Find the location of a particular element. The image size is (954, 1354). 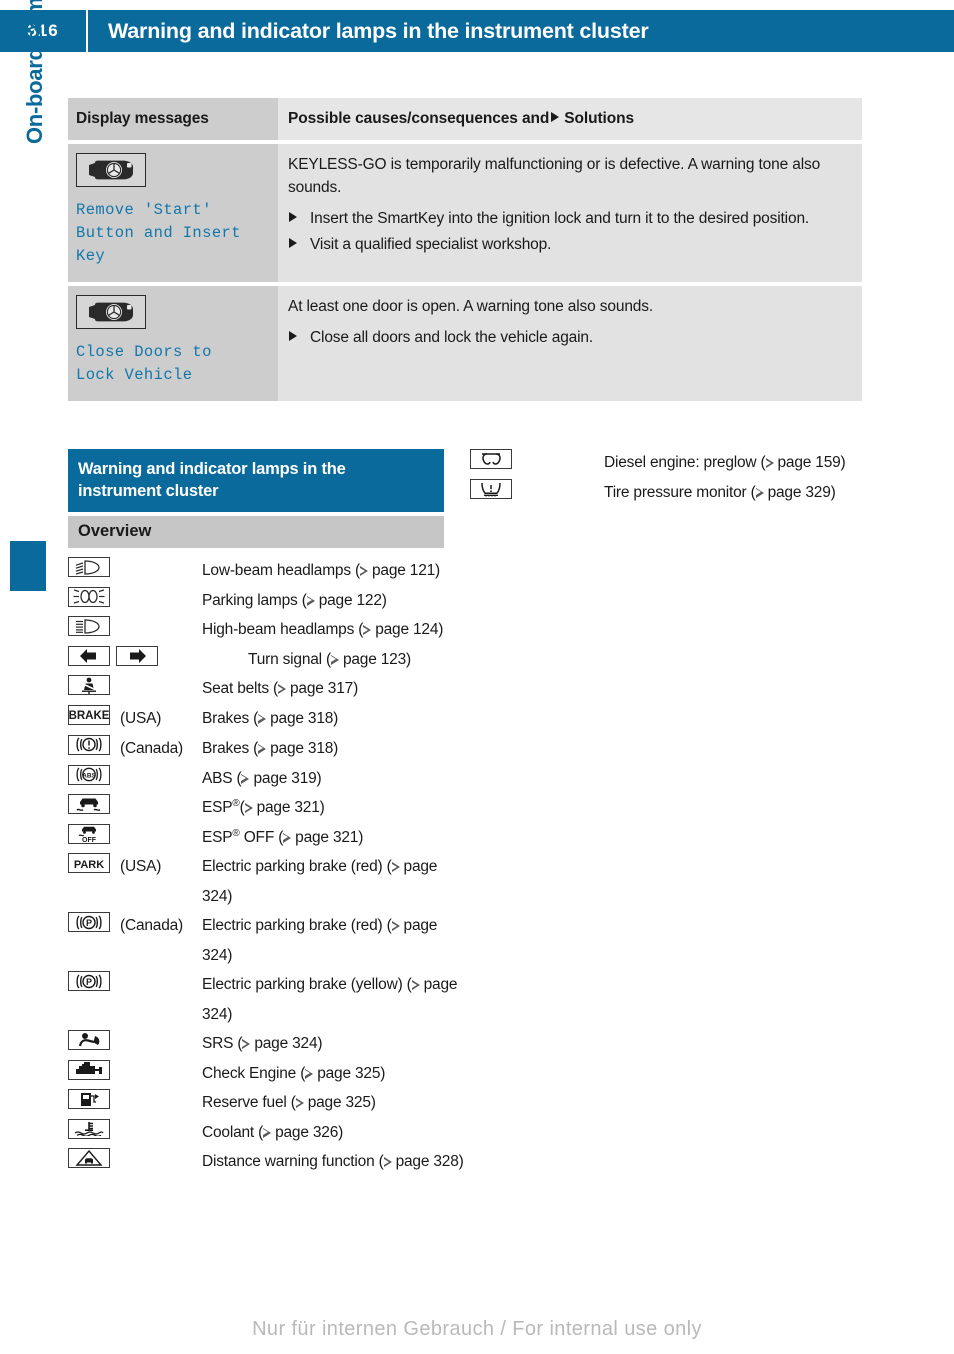

overview-item-icons: BRAKE is located at coordinates (91, 714).